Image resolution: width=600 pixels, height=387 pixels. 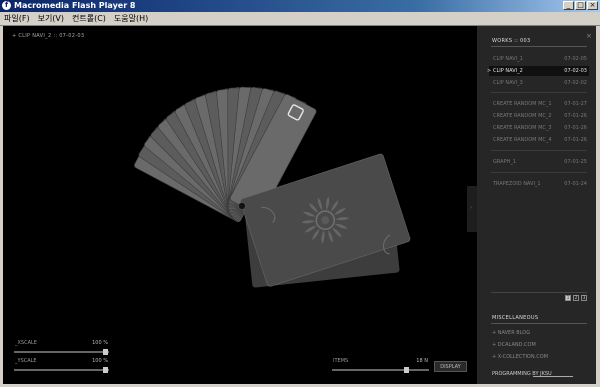 I want to click on work-name: CLIP NAVI_3, so click(x=508, y=83).